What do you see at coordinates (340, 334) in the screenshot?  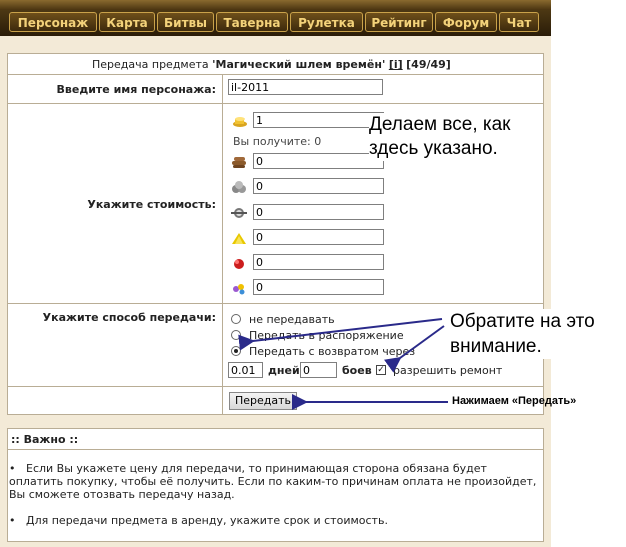 I see `arrow-to-transfer-ownership` at bounding box center [340, 334].